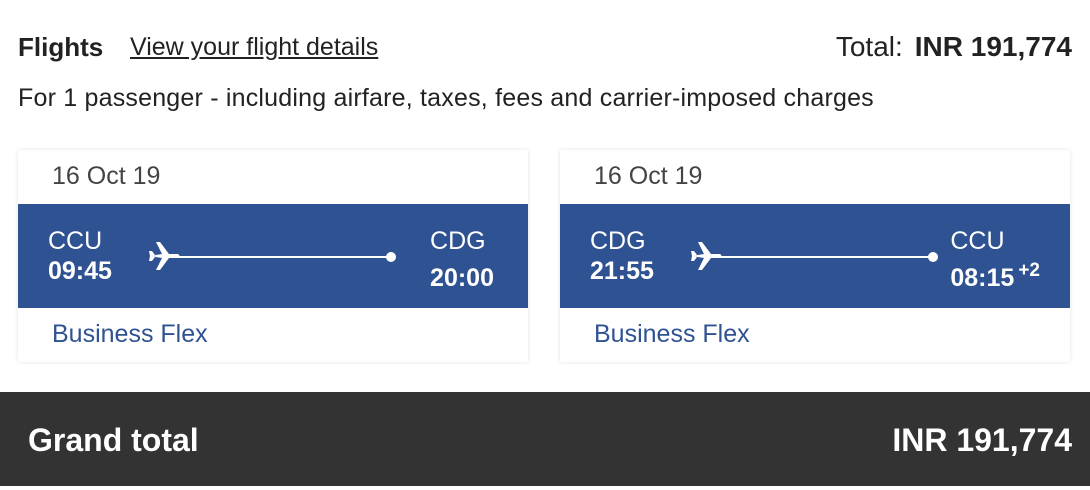 Image resolution: width=1090 pixels, height=490 pixels. I want to click on origin-code: CCU, so click(75, 241).